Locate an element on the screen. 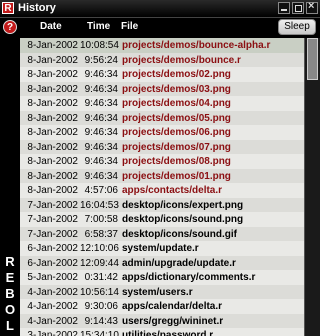  time-column-header: Time is located at coordinates (98, 26).